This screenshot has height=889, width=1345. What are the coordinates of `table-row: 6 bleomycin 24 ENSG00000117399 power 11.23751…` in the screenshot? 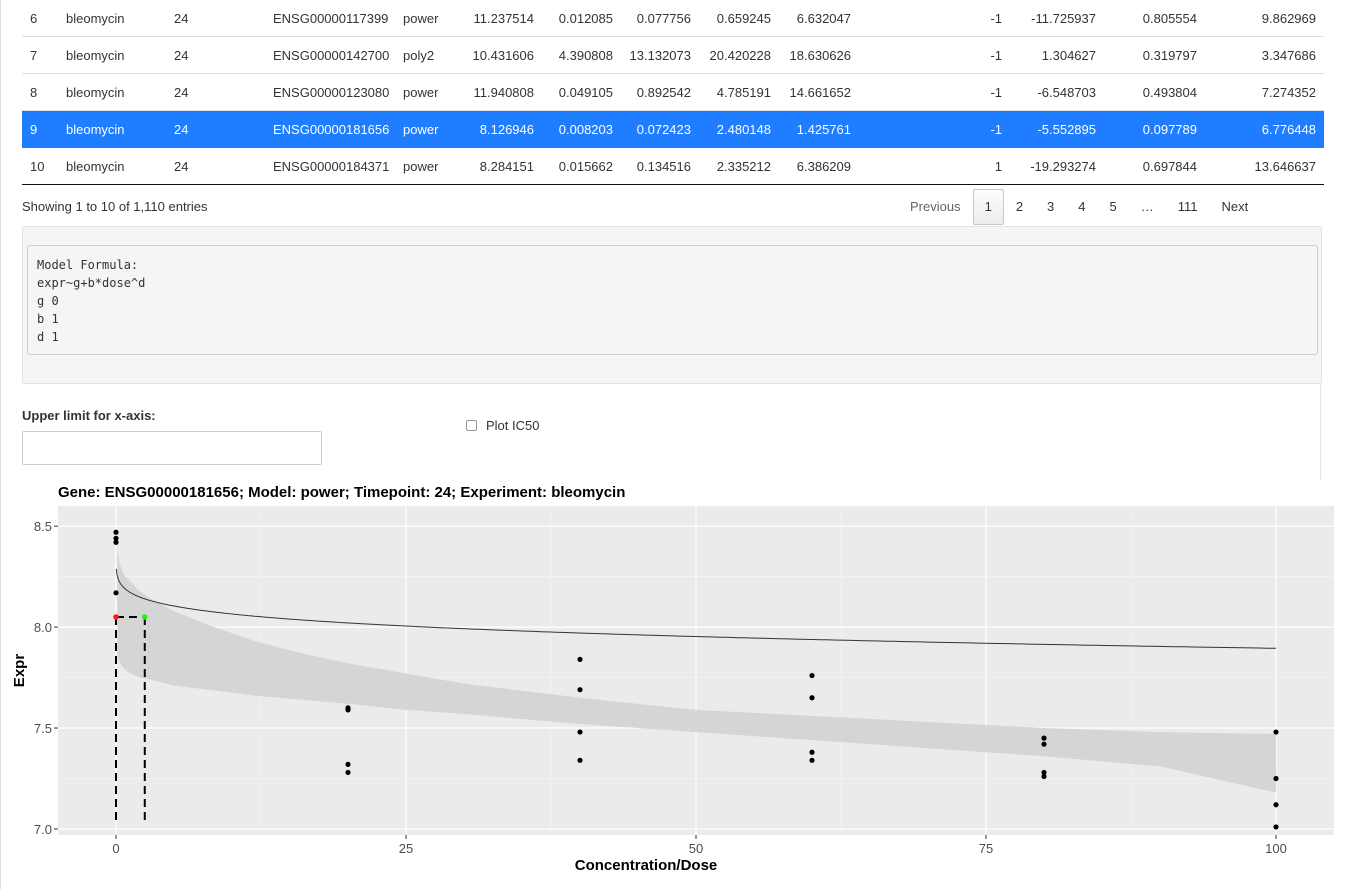 It's located at (673, 18).